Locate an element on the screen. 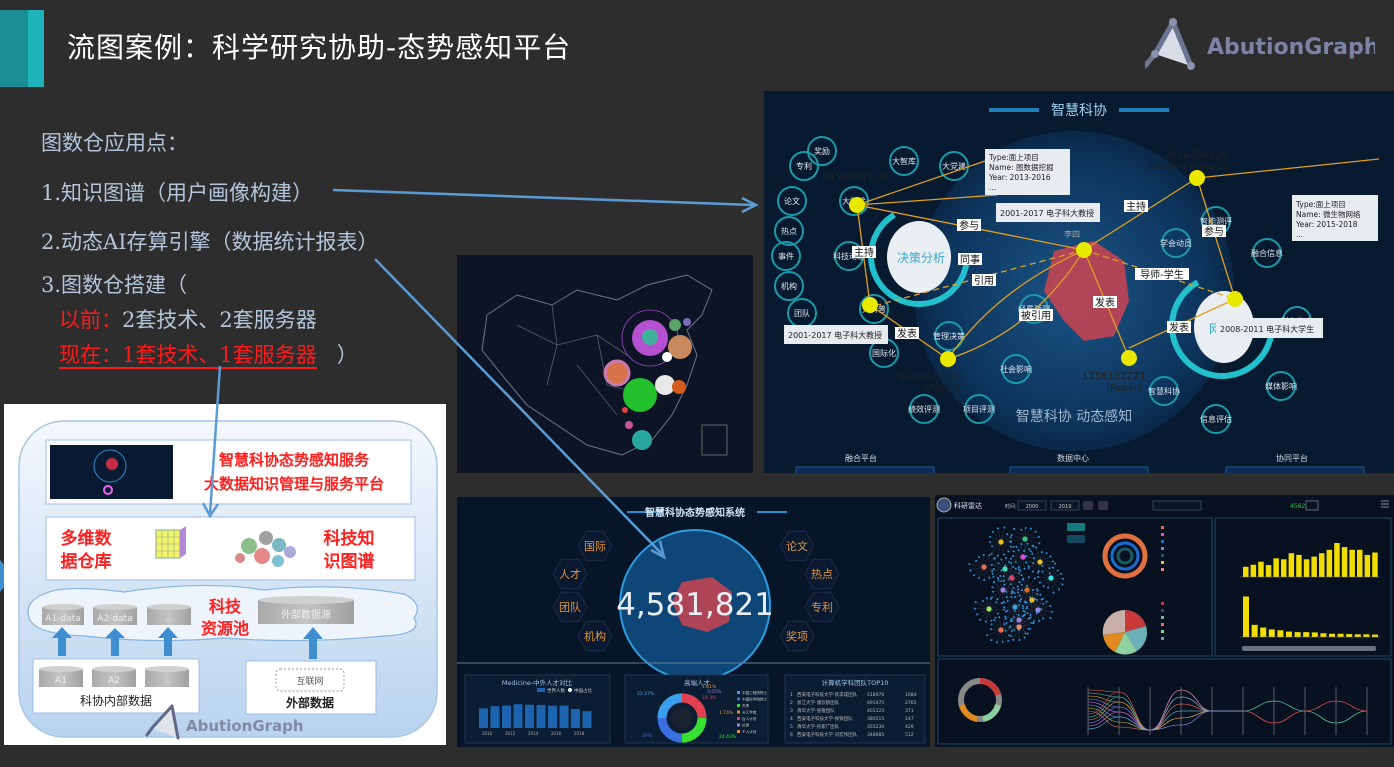 Image resolution: width=1394 pixels, height=767 pixels. platform-thumbnails: 融合平台 数据中心 协同平台 is located at coordinates (1080, 463).